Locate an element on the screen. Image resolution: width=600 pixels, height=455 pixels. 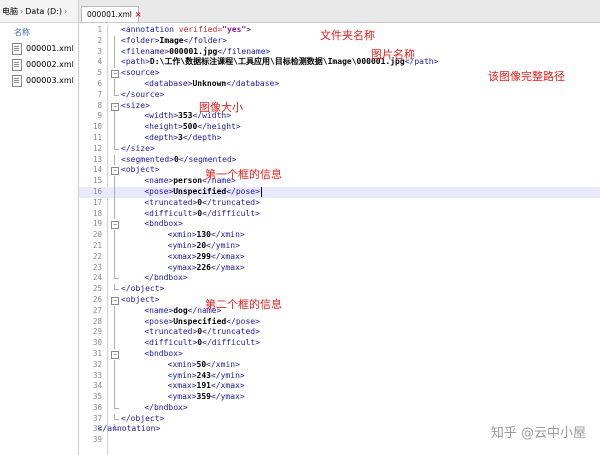
code-line: 14− <object> is located at coordinates (339, 170).